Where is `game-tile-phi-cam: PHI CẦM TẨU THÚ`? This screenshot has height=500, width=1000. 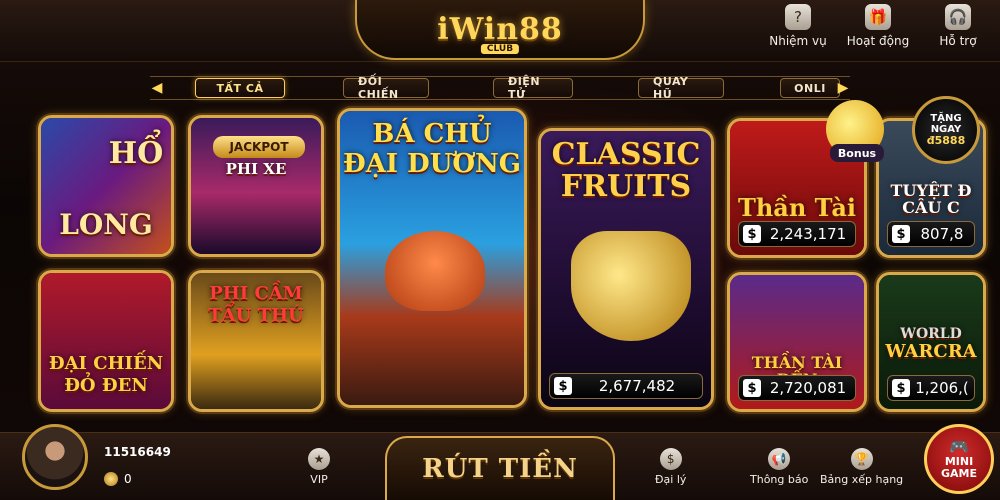
game-tile-phi-cam: PHI CẦM TẨU THÚ is located at coordinates (256, 341).